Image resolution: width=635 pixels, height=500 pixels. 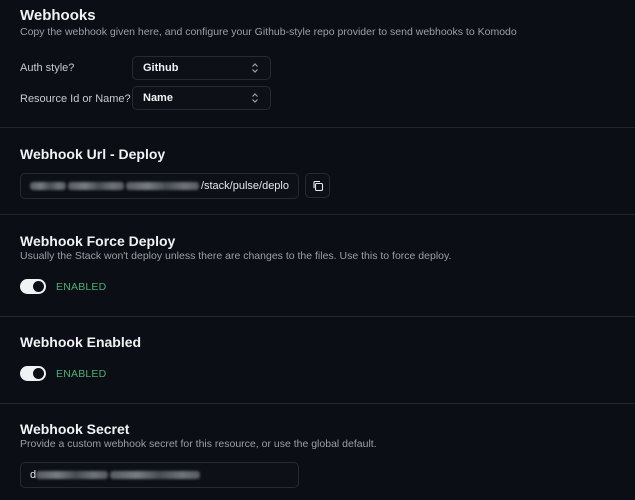 I want to click on auth-style-value: Github, so click(x=161, y=68).